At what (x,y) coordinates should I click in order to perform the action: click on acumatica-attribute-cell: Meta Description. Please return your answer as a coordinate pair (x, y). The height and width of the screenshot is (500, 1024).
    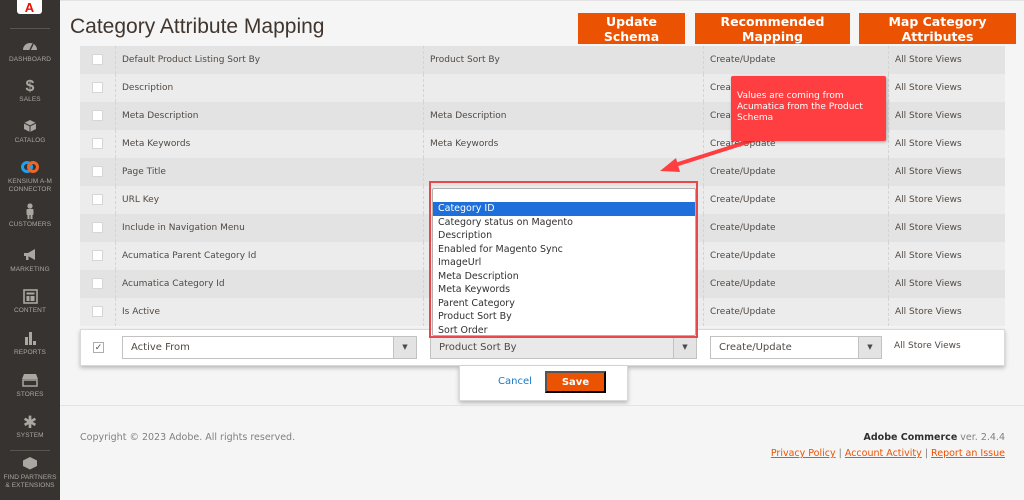
    Looking at the image, I should click on (468, 116).